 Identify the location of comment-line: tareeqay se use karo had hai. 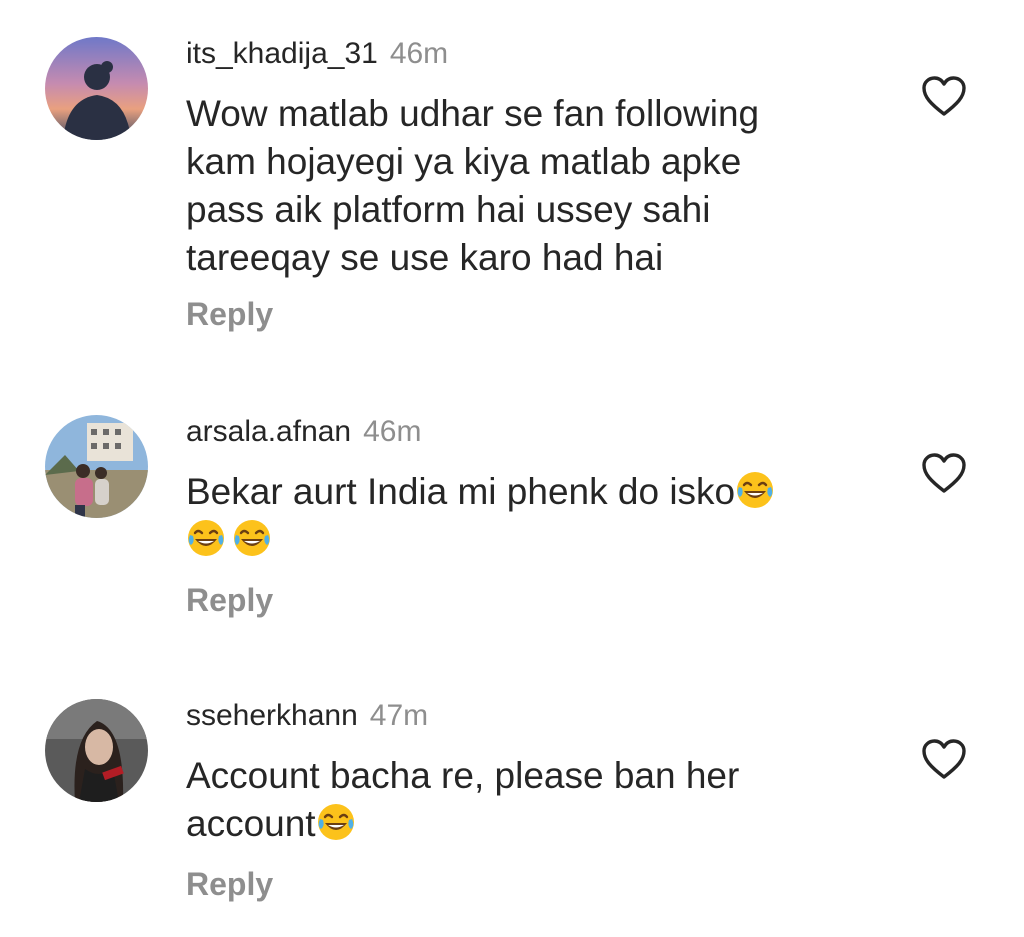
(425, 257).